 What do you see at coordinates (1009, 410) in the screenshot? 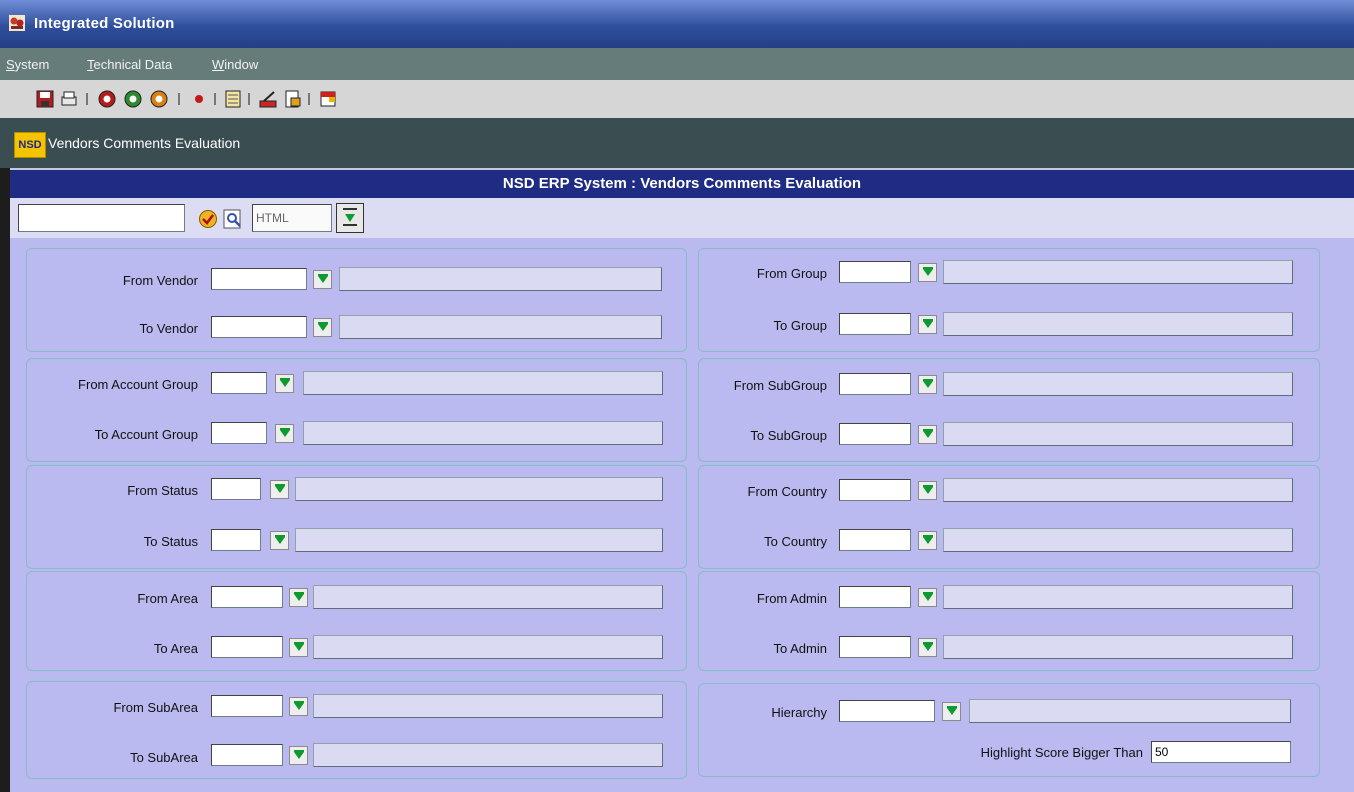
I see `subgroup-panel: From SubGroup To SubGroup` at bounding box center [1009, 410].